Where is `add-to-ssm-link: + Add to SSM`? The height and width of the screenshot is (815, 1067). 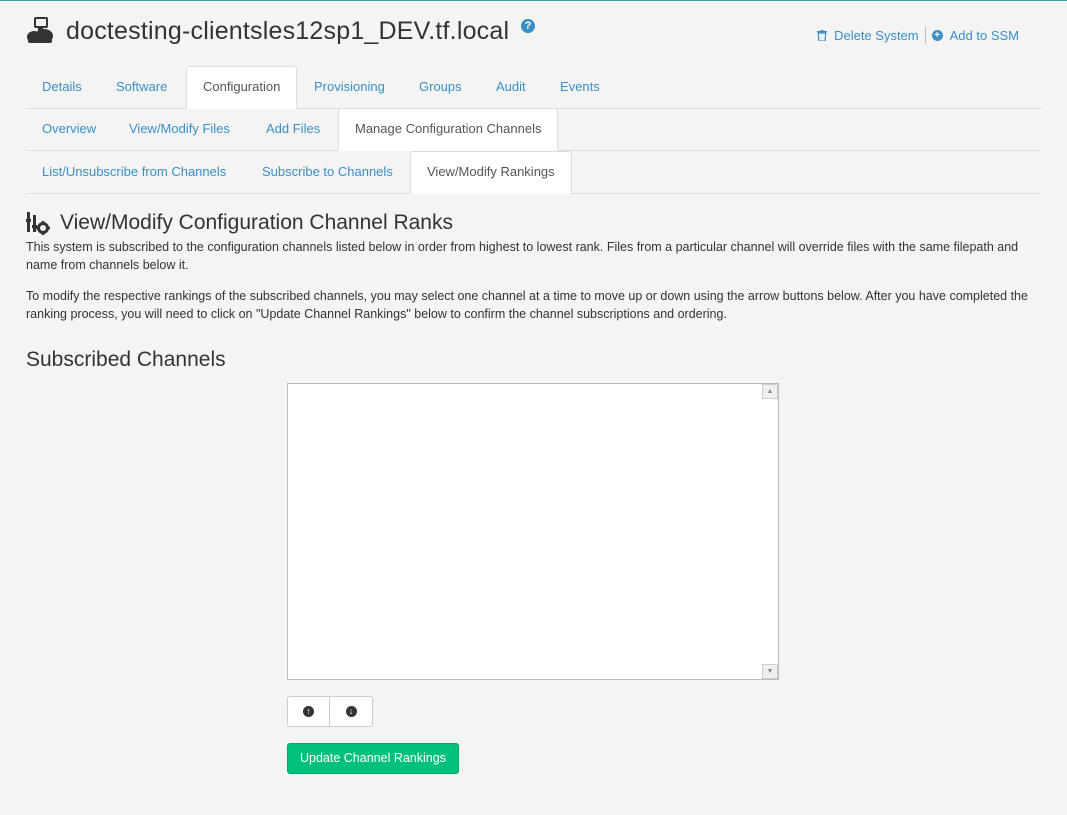 add-to-ssm-link: + Add to SSM is located at coordinates (975, 35).